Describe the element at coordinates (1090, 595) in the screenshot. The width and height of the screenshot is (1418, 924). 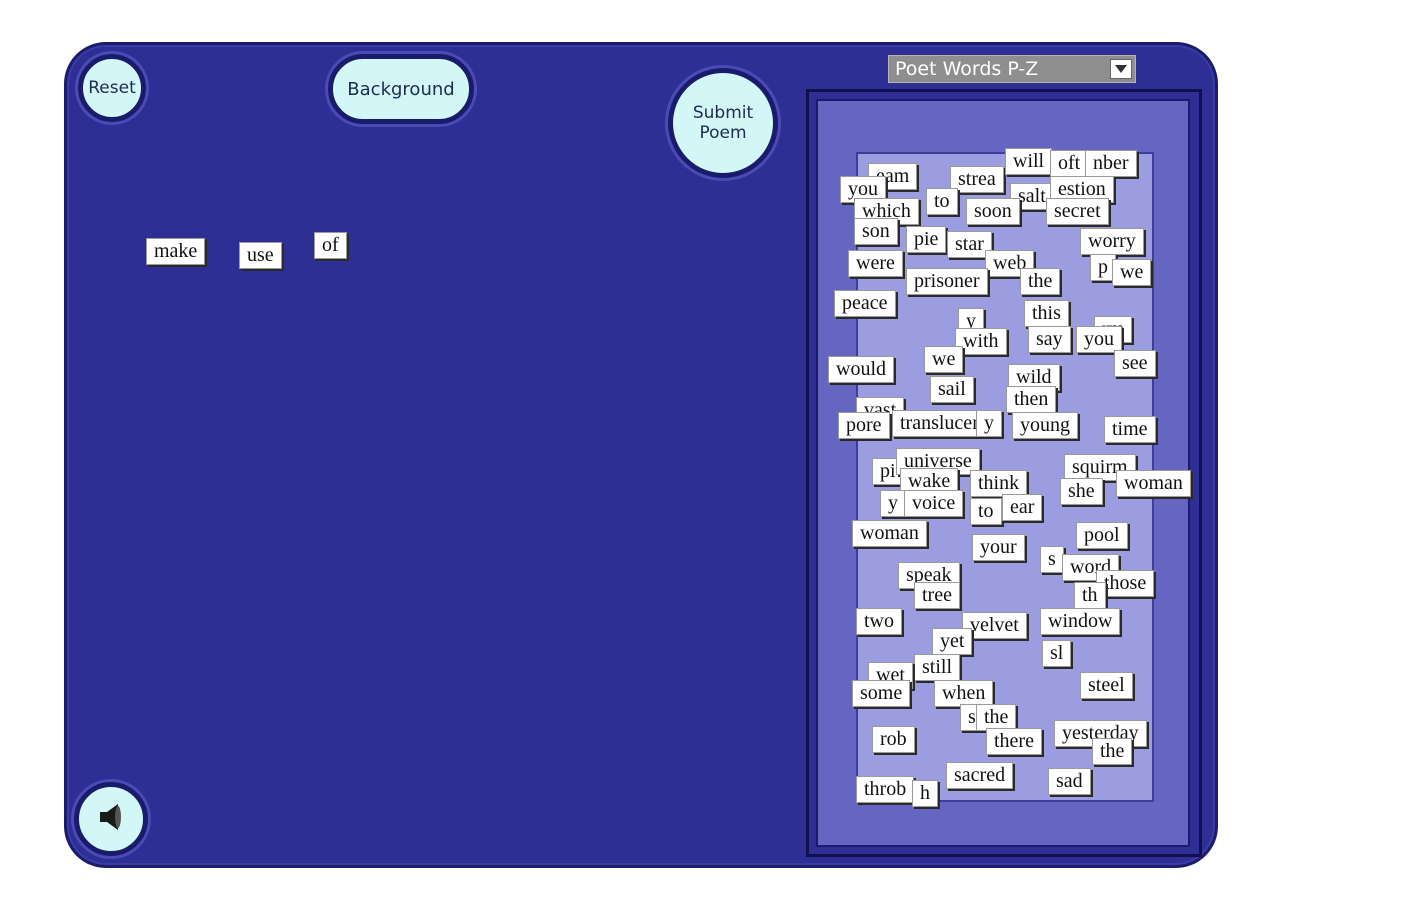
I see `word-tile: th` at that location.